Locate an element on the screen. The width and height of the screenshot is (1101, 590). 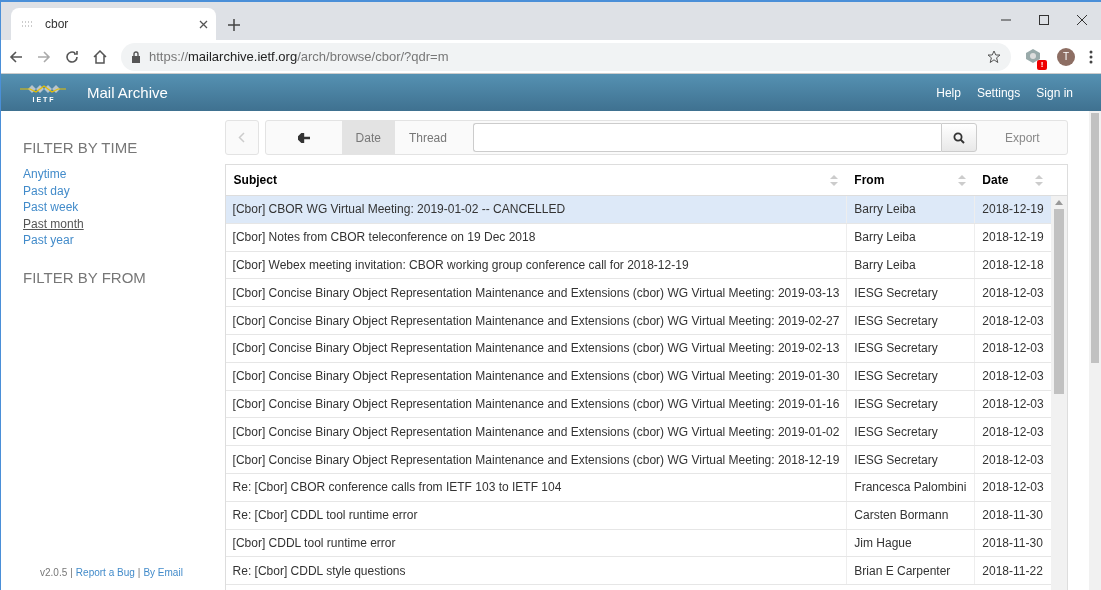
message-row: Re: [Cbor] CDDL tool runtime error Carsten Bormann 2018-11-30 is located at coordinates (638, 515).